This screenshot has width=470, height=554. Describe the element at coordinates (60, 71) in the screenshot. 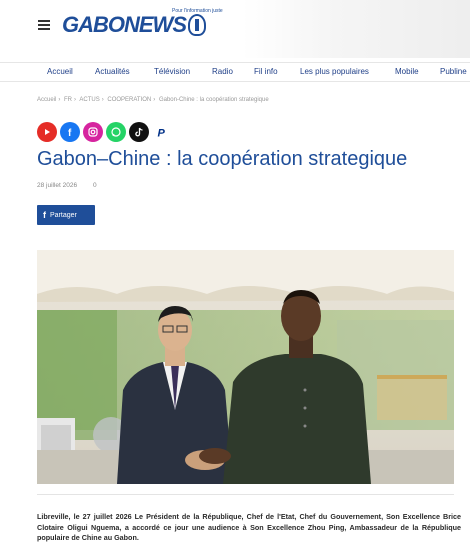

I see `nav-item-accueil: Accueil` at that location.